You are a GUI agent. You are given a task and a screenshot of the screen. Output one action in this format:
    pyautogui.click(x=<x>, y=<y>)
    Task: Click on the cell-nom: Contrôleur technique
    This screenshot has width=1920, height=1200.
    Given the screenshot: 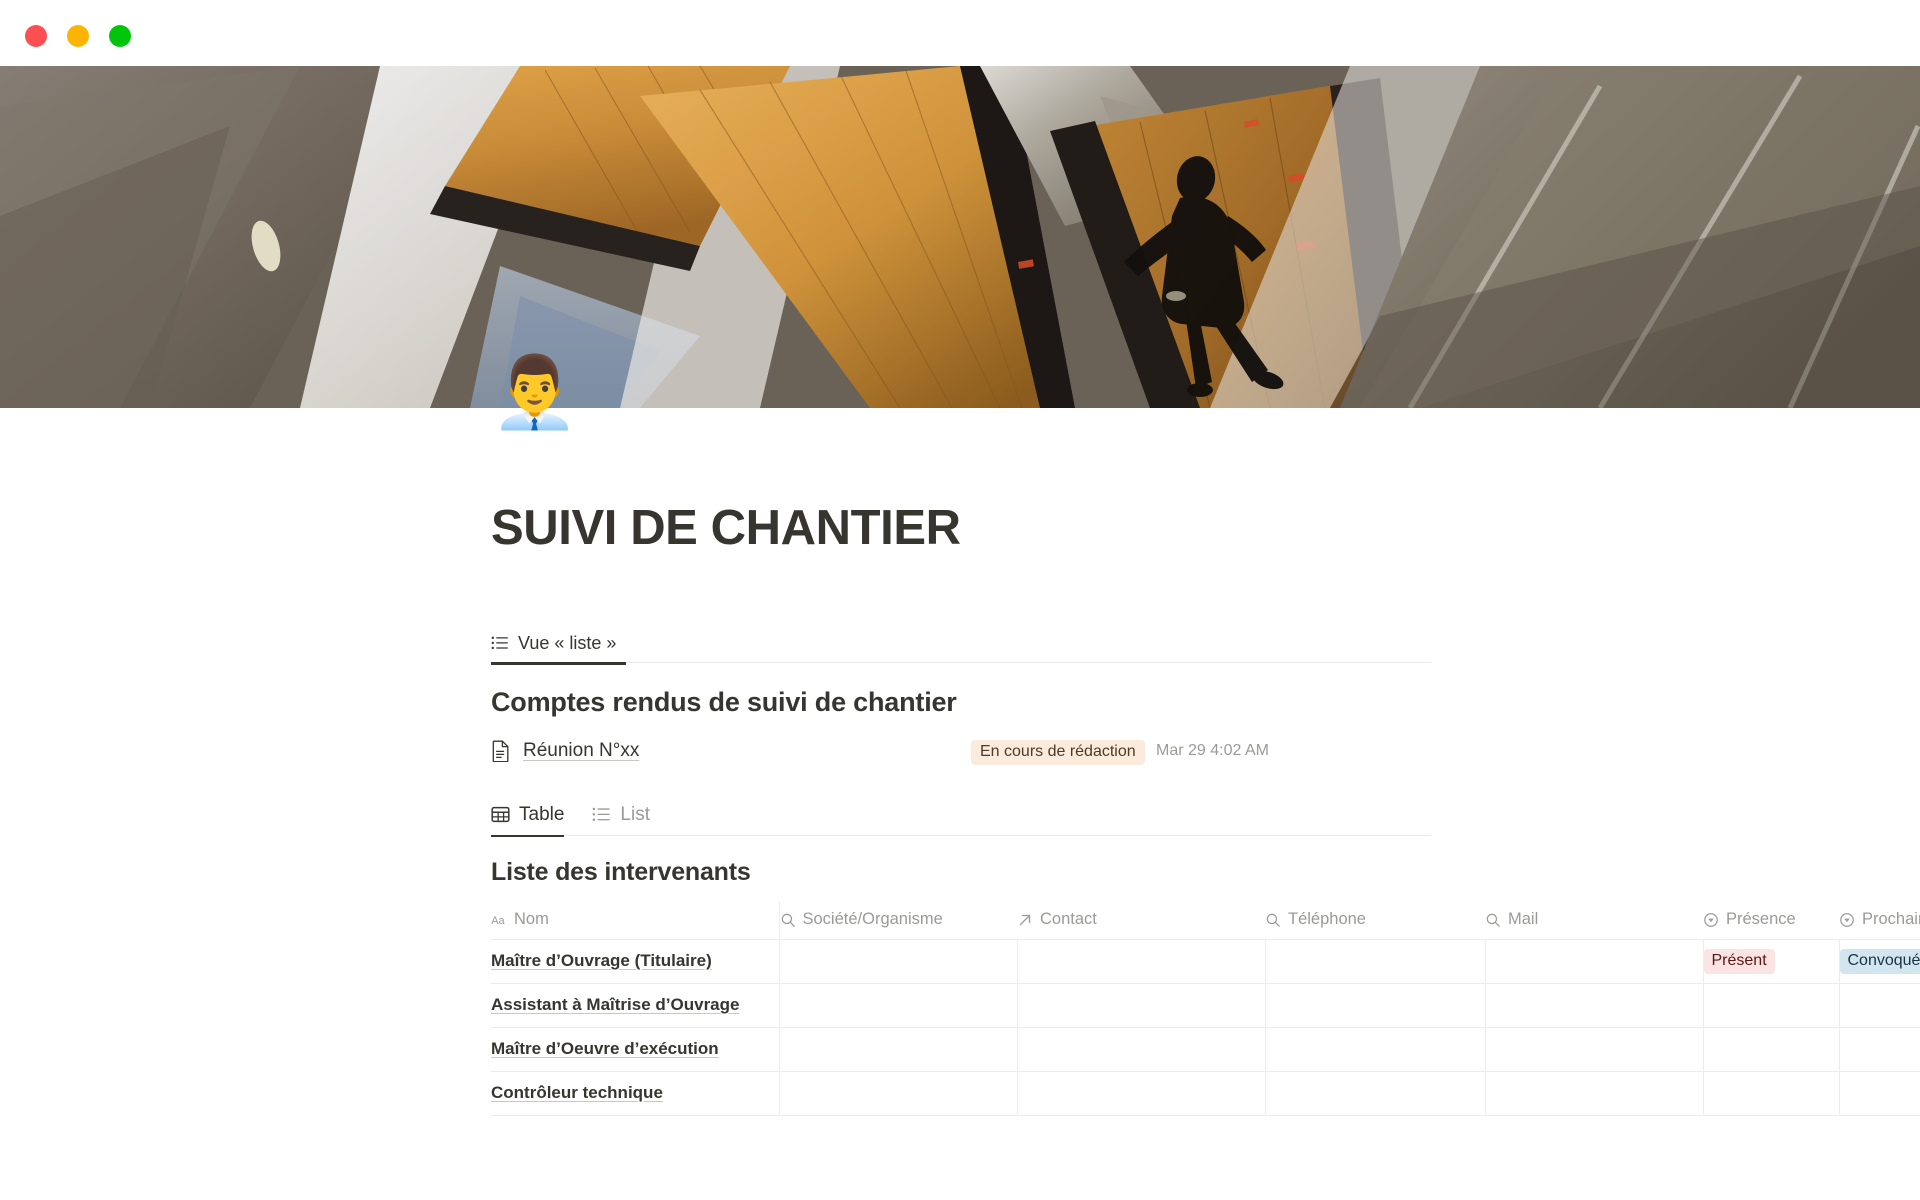 What is the action you would take?
    pyautogui.click(x=635, y=1093)
    